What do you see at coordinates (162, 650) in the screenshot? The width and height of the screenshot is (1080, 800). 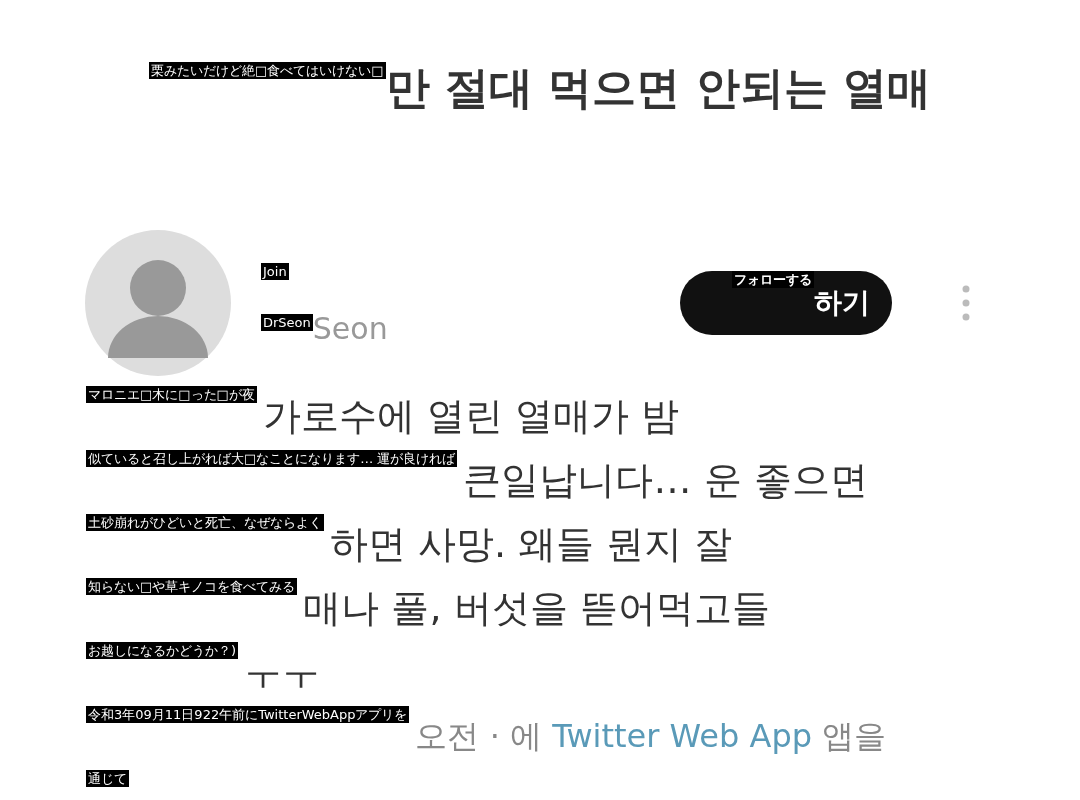 I see `translation-label: お越しになるかどうか？)` at bounding box center [162, 650].